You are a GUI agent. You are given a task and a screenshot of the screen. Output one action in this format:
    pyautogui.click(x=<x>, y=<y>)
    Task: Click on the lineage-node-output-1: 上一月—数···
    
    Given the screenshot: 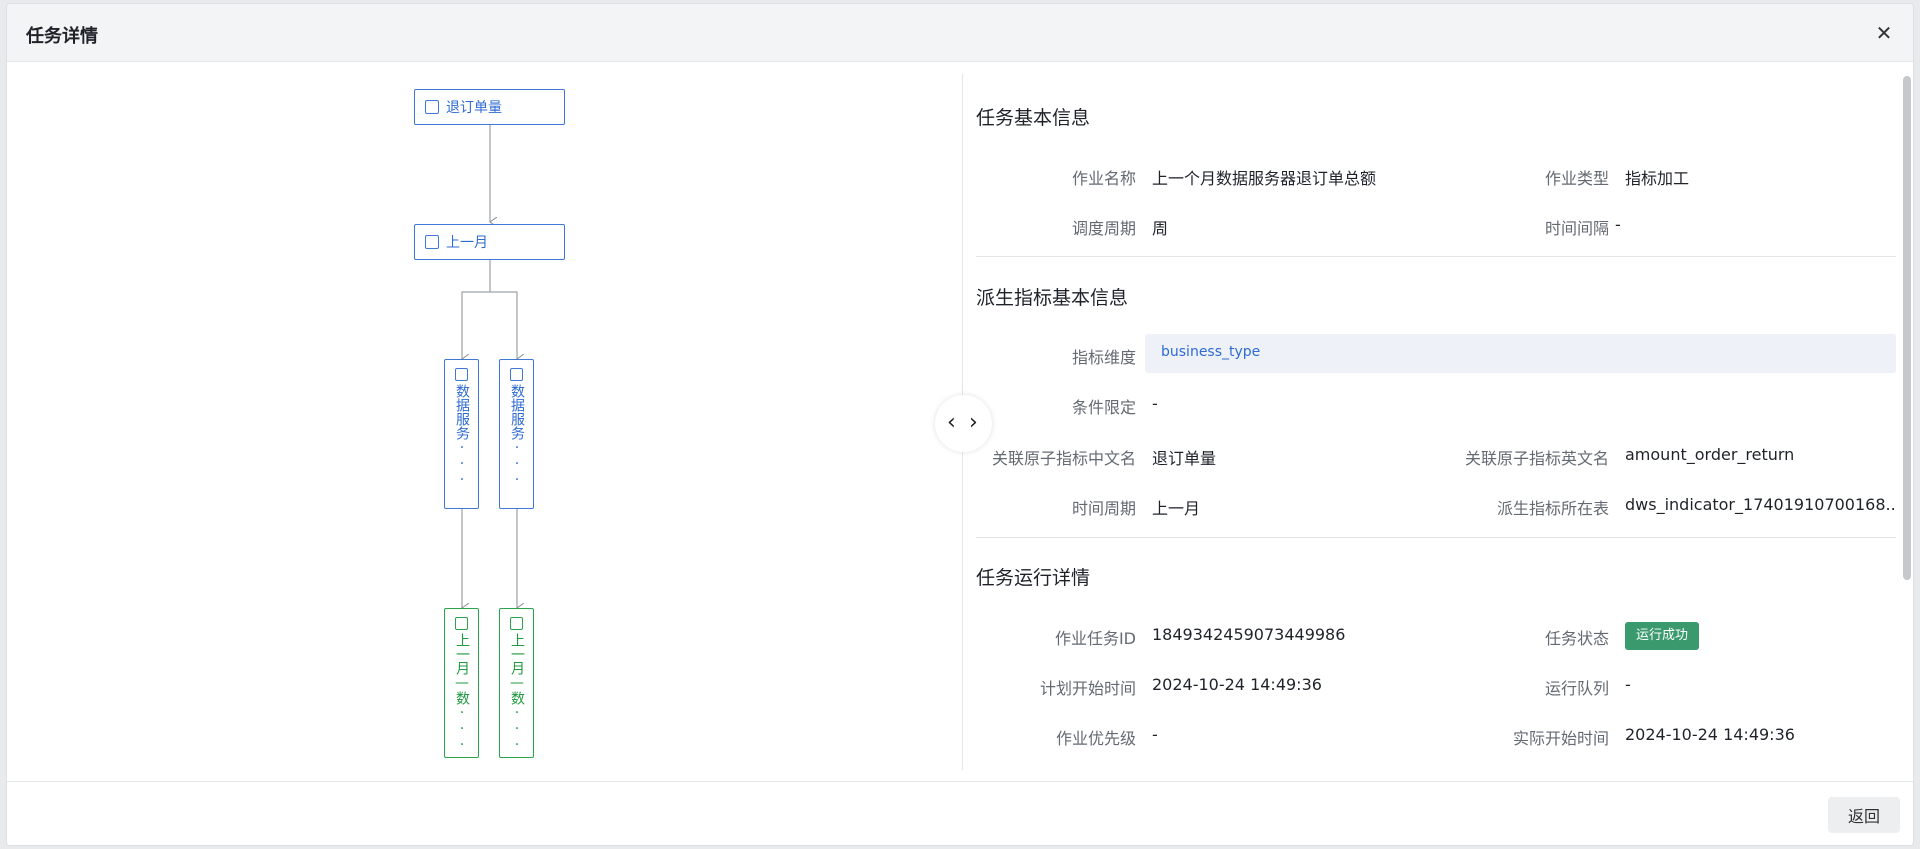 What is the action you would take?
    pyautogui.click(x=461, y=683)
    